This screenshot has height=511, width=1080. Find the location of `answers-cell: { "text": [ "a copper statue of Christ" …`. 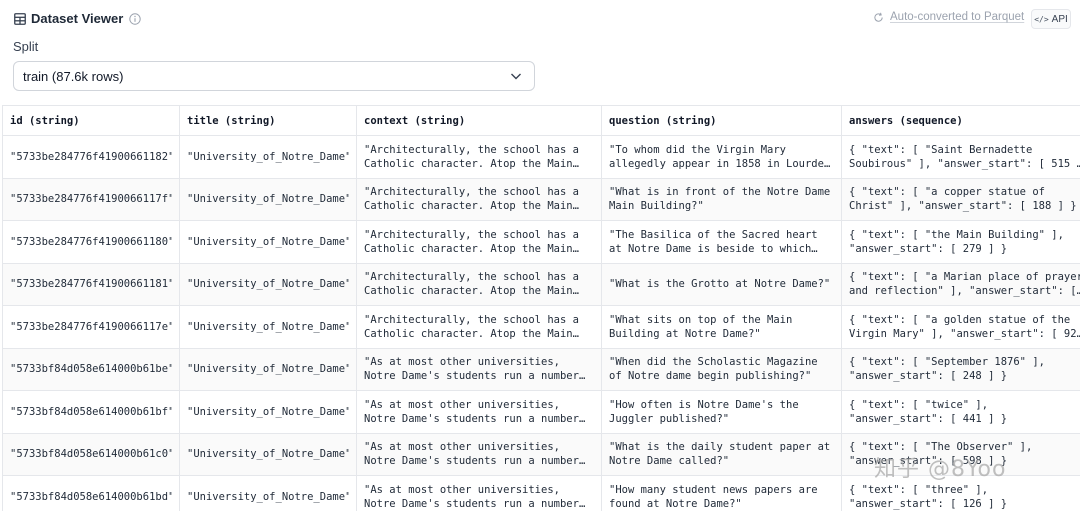

answers-cell: { "text": [ "a copper statue of Christ" … is located at coordinates (960, 199).